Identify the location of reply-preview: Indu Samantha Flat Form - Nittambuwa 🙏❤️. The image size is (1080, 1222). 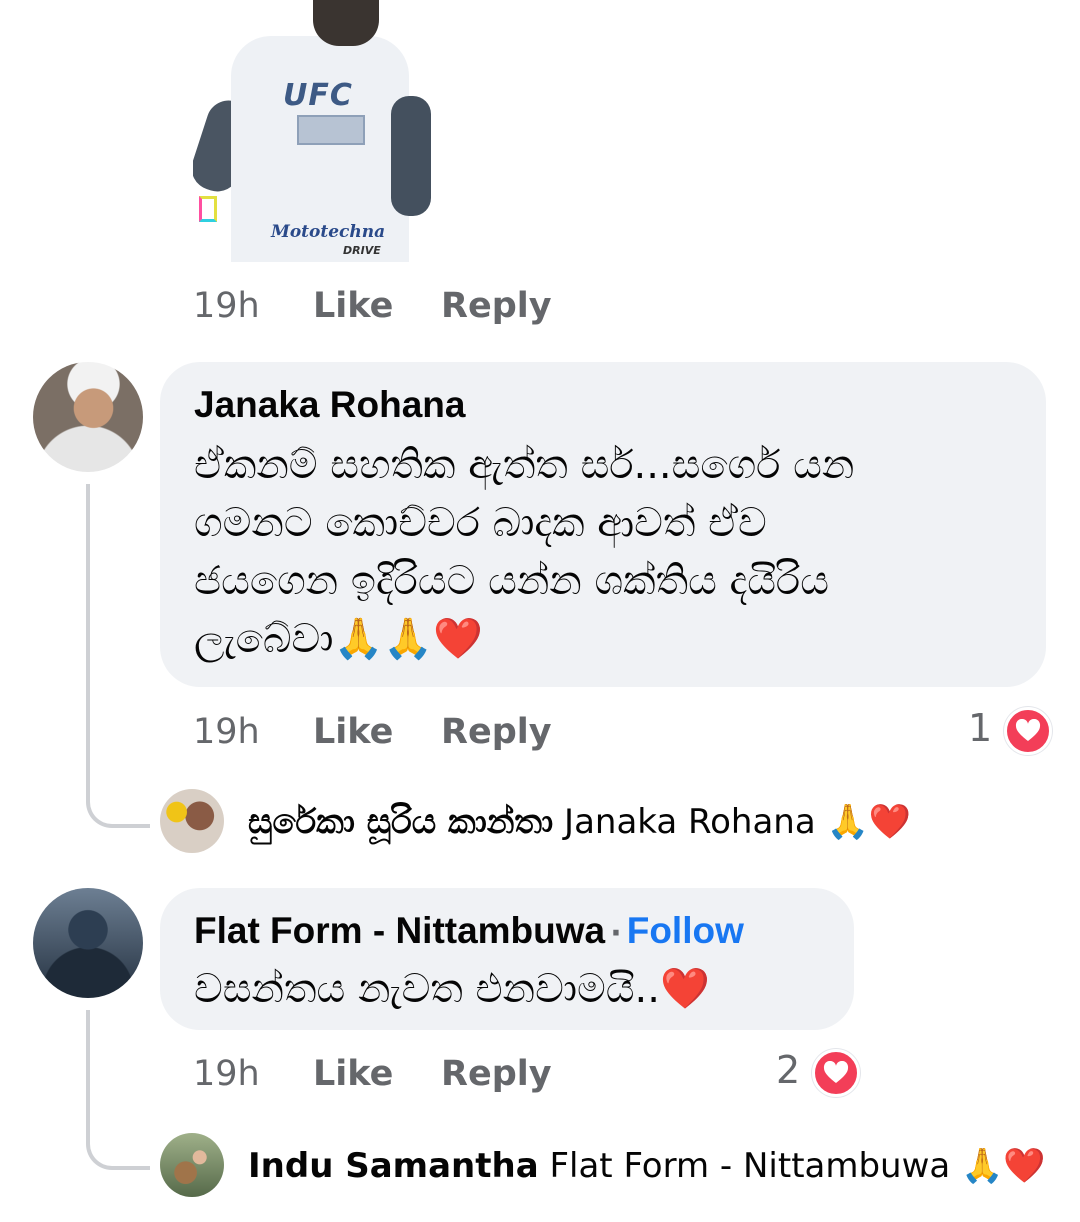
(647, 1166).